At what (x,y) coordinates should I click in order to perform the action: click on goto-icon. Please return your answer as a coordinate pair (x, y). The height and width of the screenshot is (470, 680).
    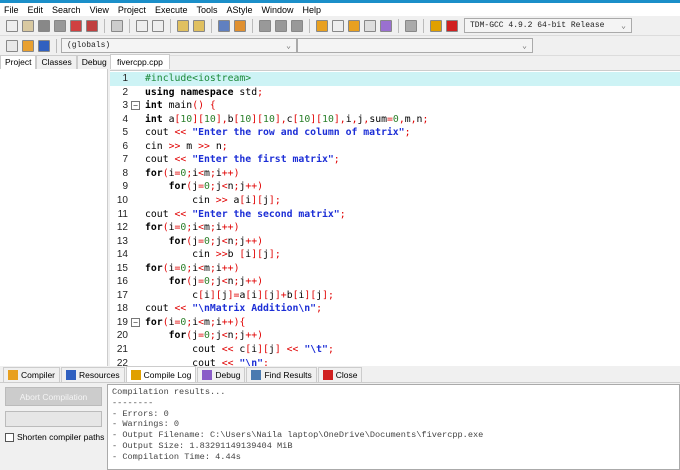
    Looking at the image, I should click on (28, 45).